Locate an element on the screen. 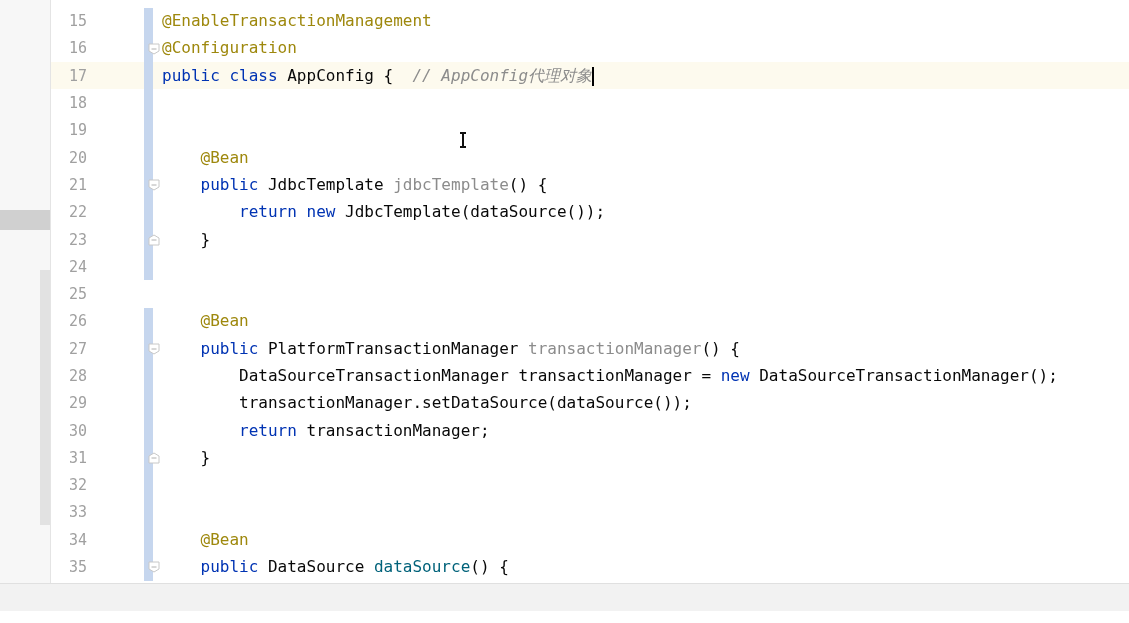 This screenshot has width=1129, height=623. code-line: @Configuration is located at coordinates (229, 48).